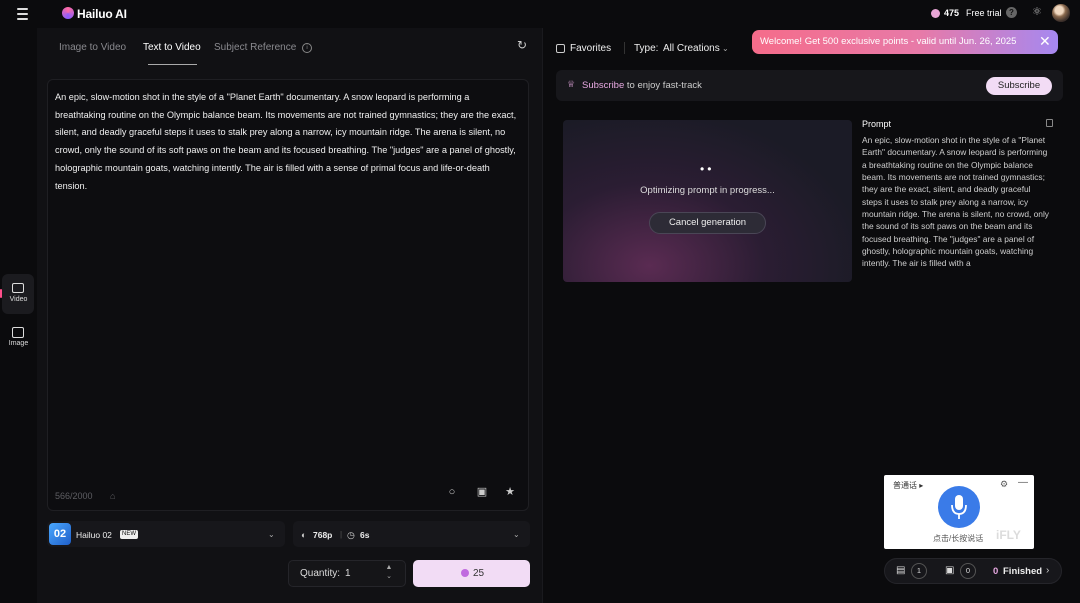 The height and width of the screenshot is (603, 1080). I want to click on free-trial-link: Free trial, so click(984, 13).